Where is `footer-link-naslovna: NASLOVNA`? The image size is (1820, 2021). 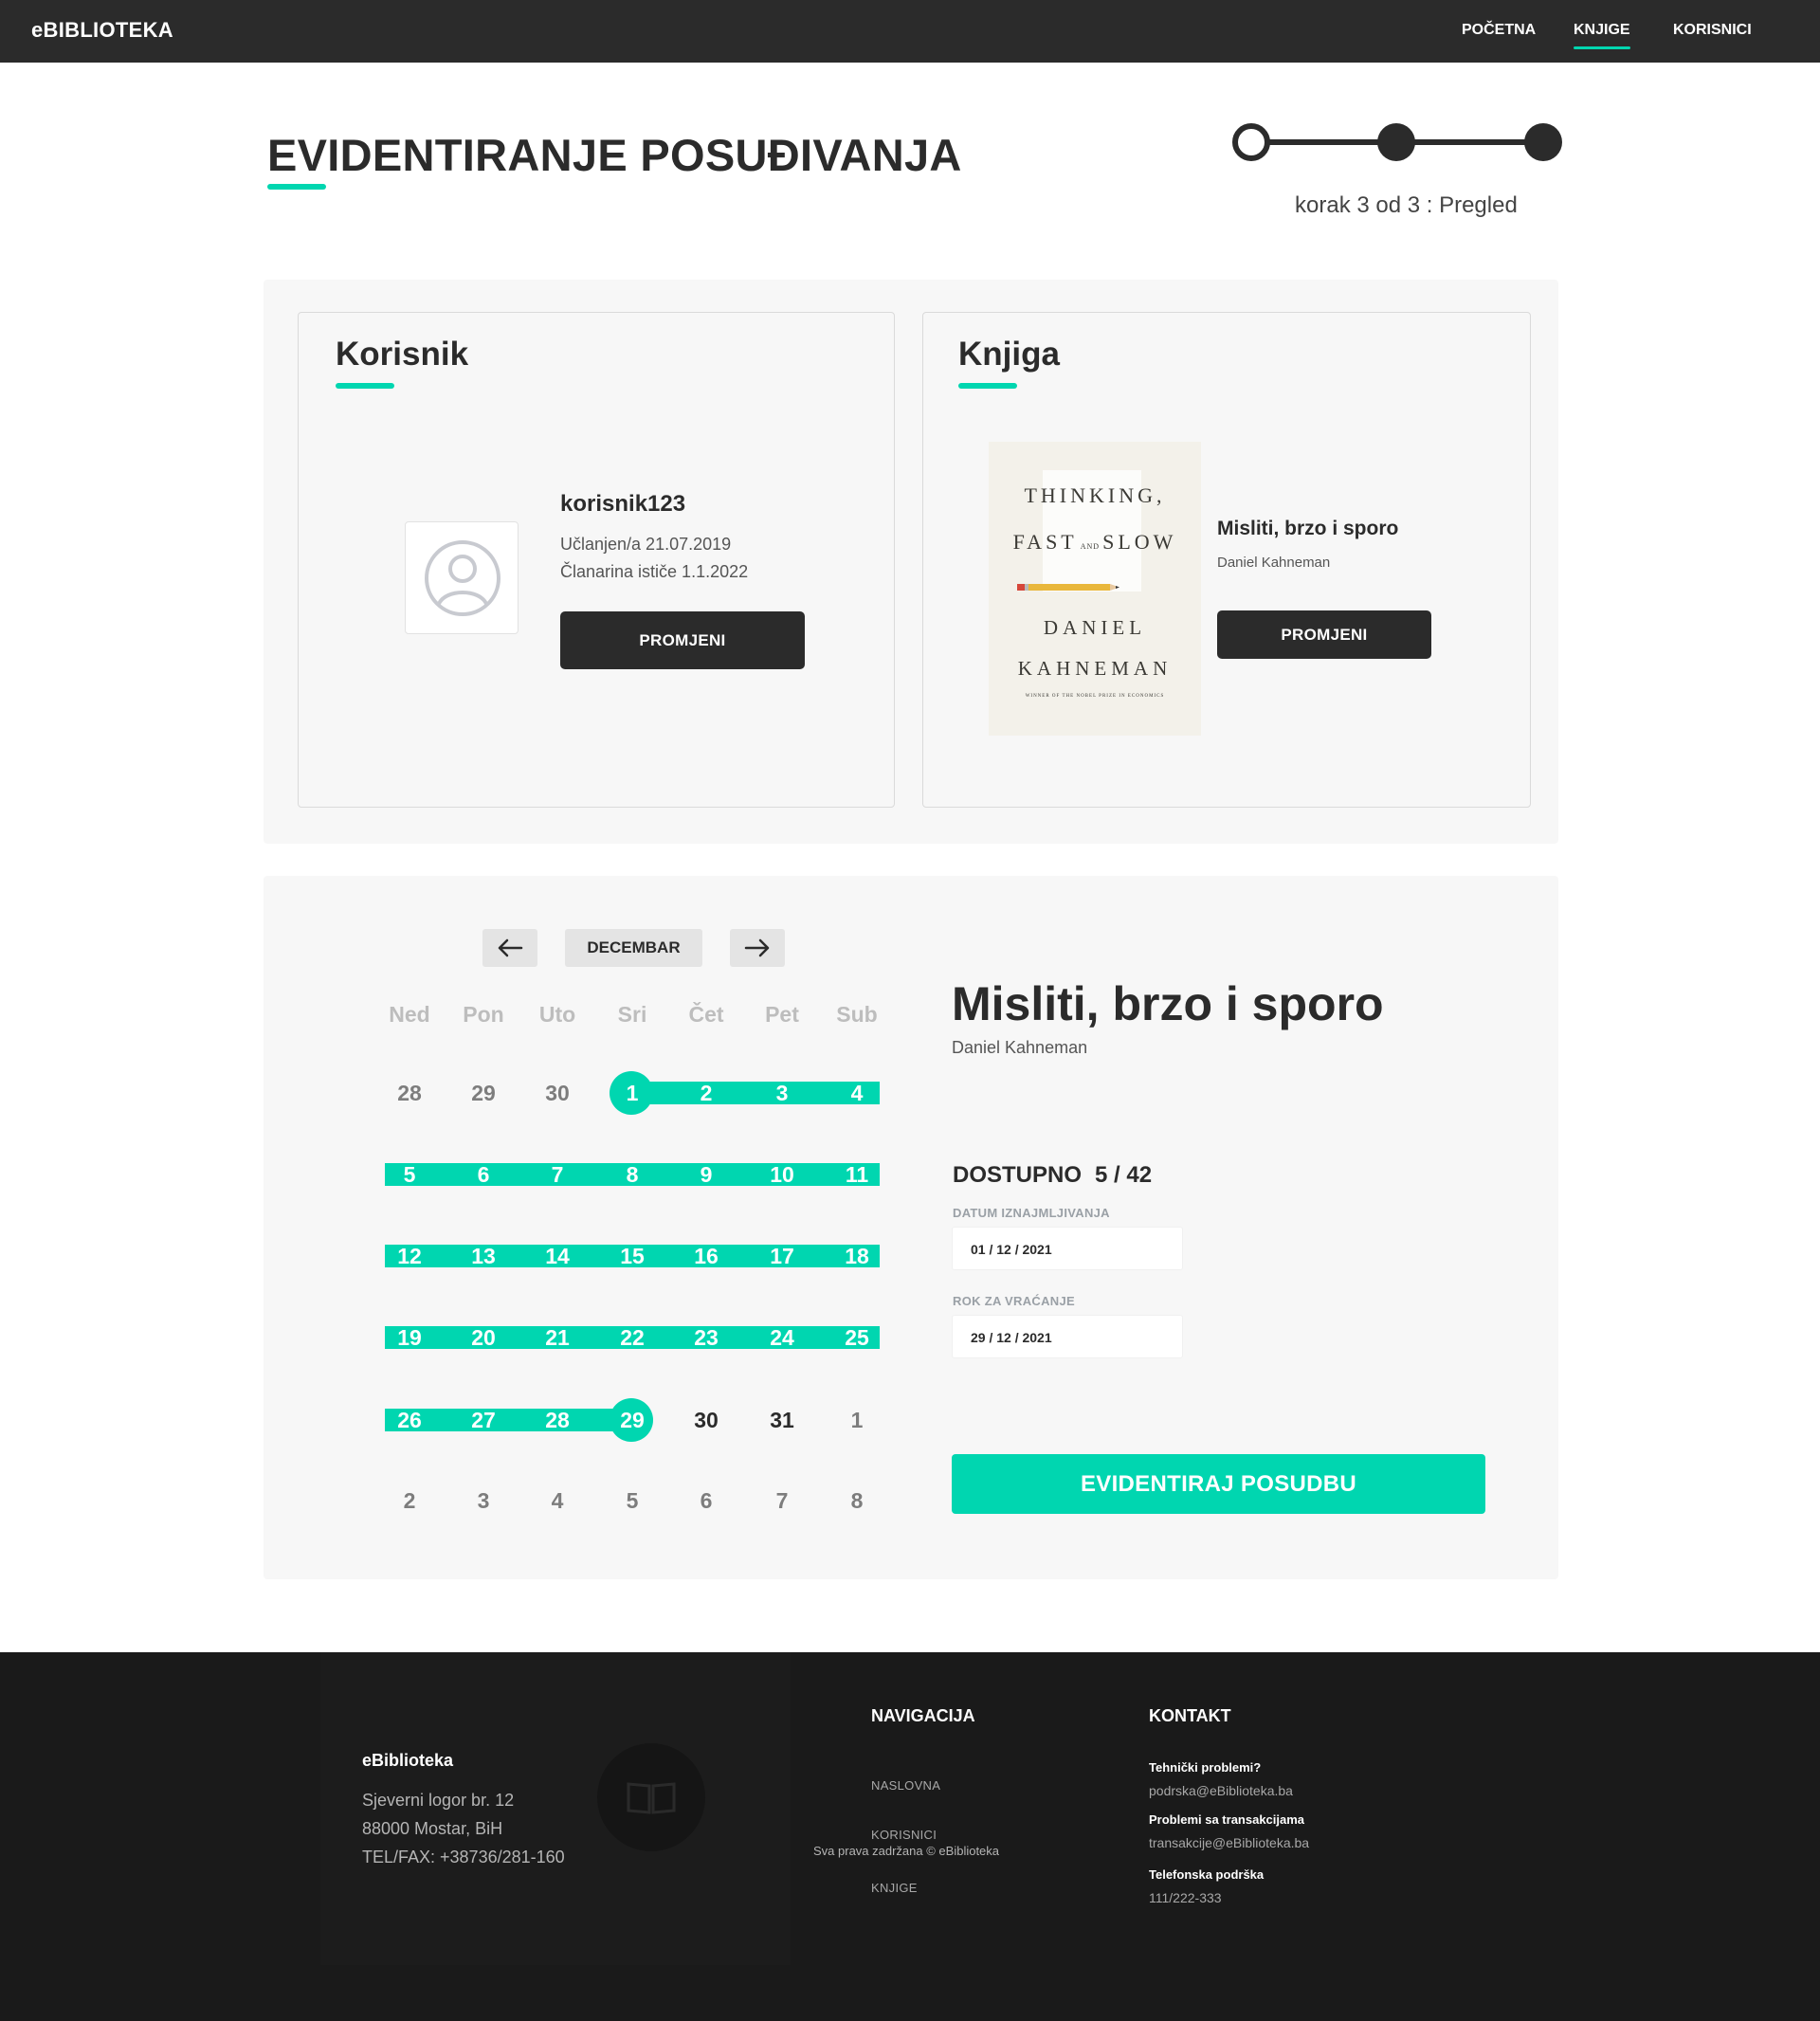 footer-link-naslovna: NASLOVNA is located at coordinates (905, 1785).